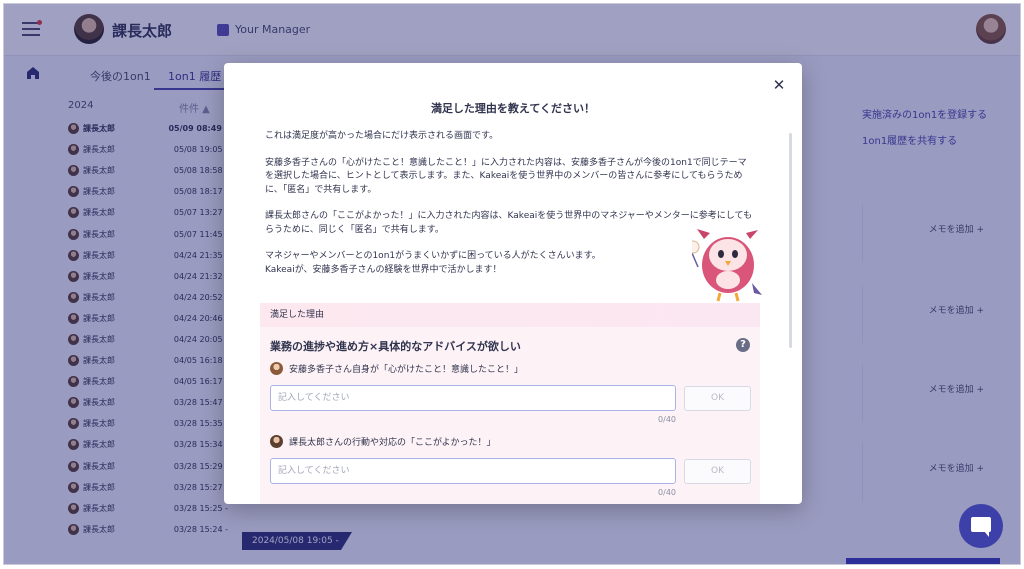 This screenshot has height=569, width=1024. Describe the element at coordinates (276, 368) in the screenshot. I see `member-avatar` at that location.